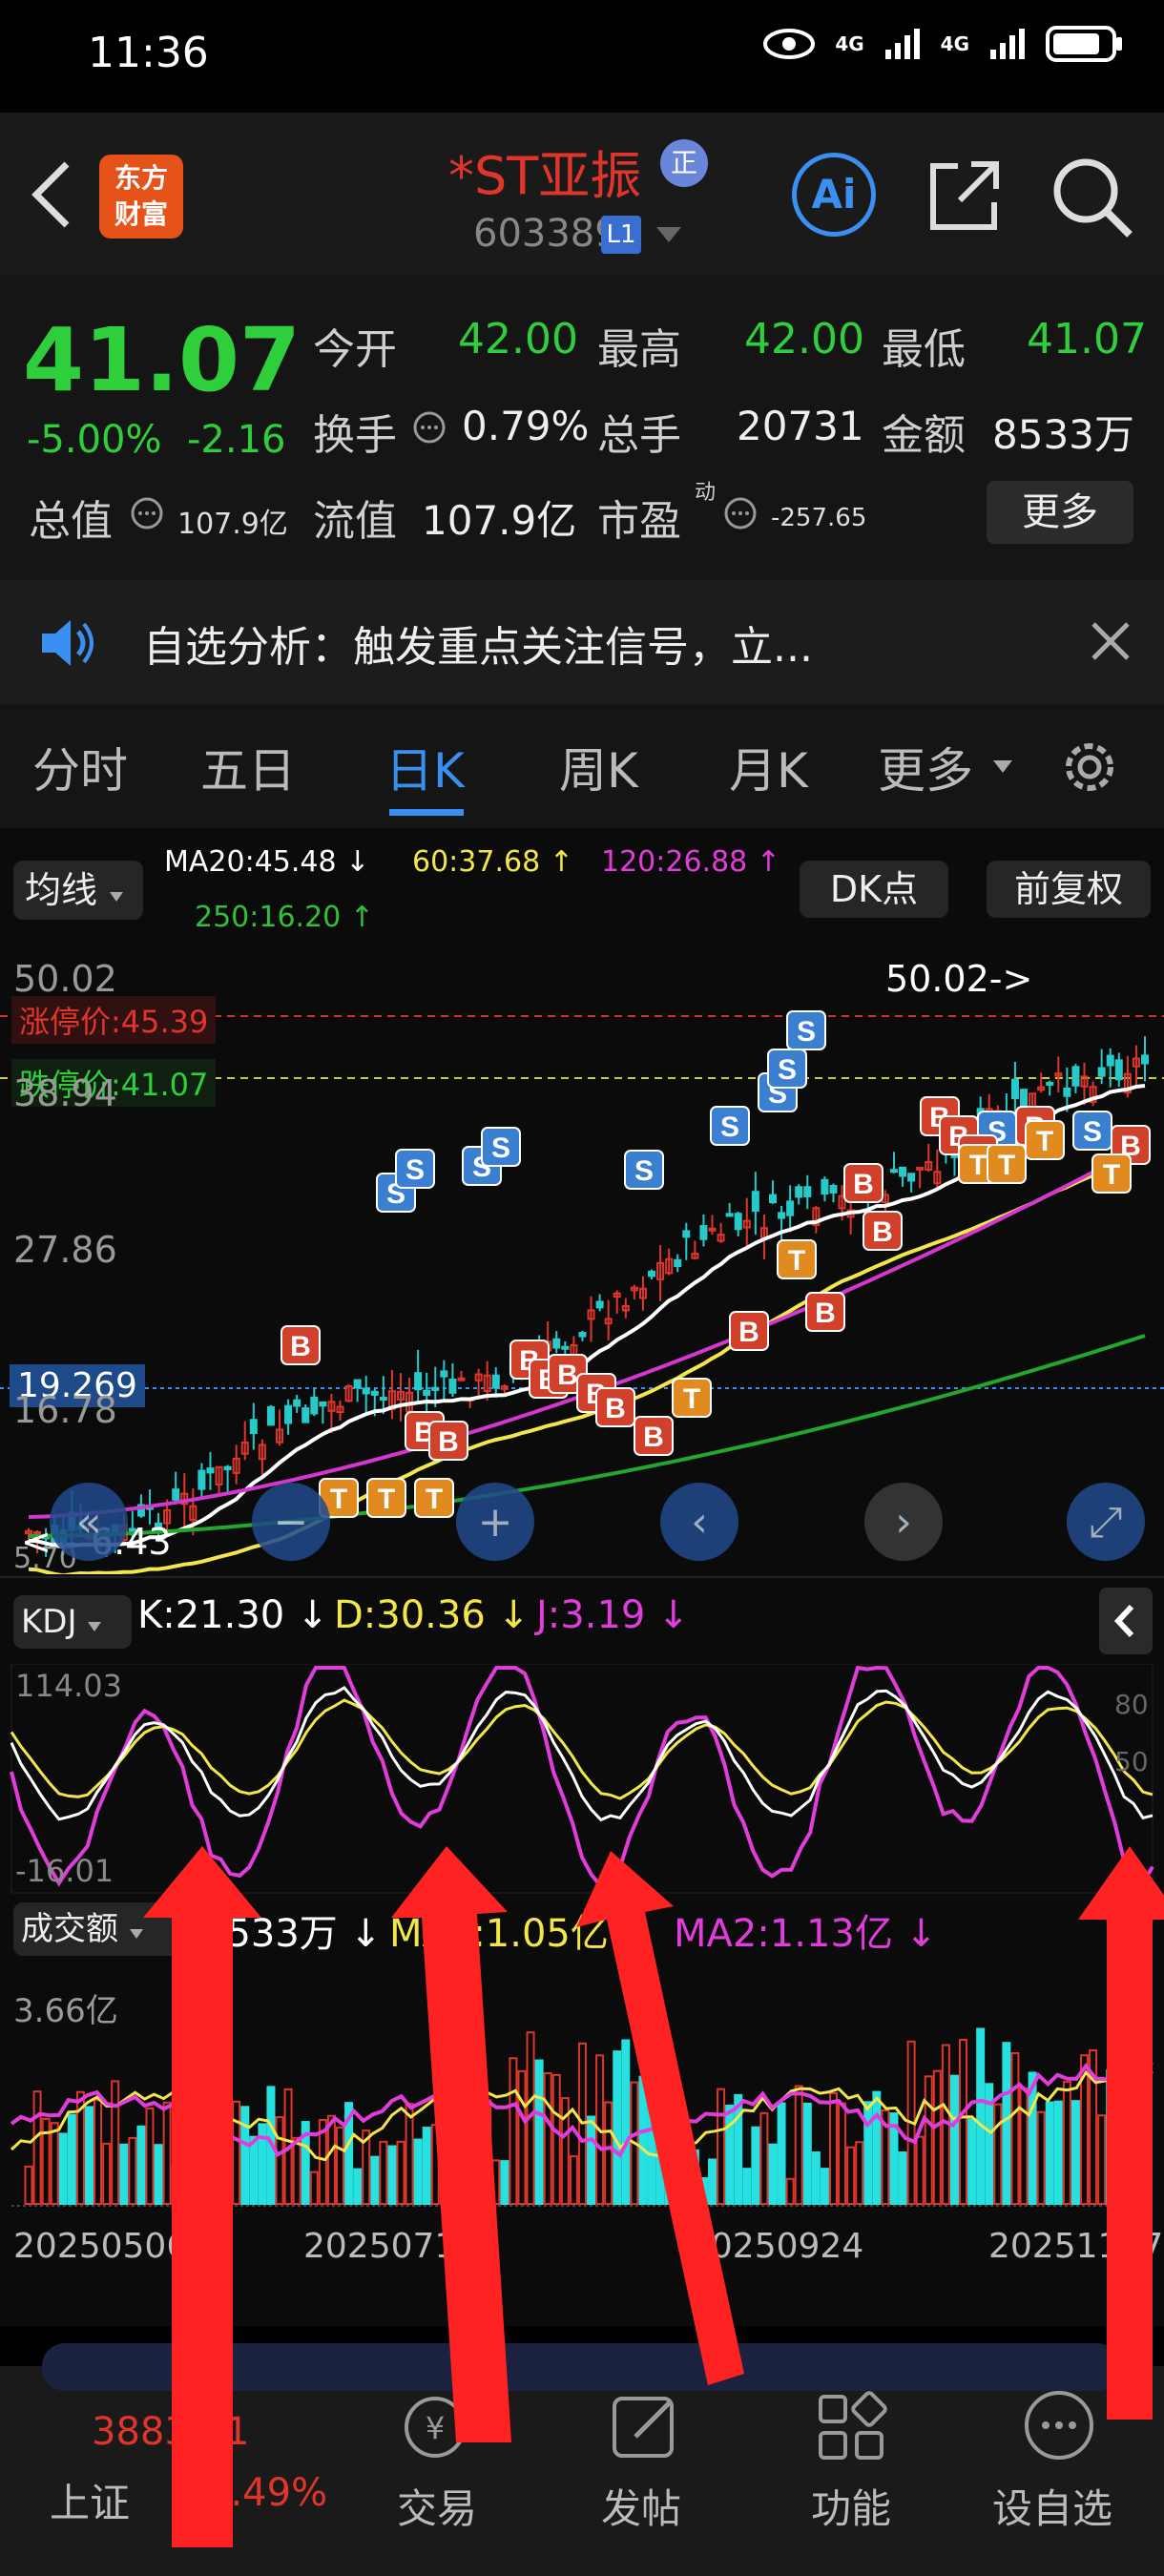 This screenshot has width=1164, height=2576. Describe the element at coordinates (432, 1615) in the screenshot. I see `kdj-d-value: D:30.36 ↓` at that location.